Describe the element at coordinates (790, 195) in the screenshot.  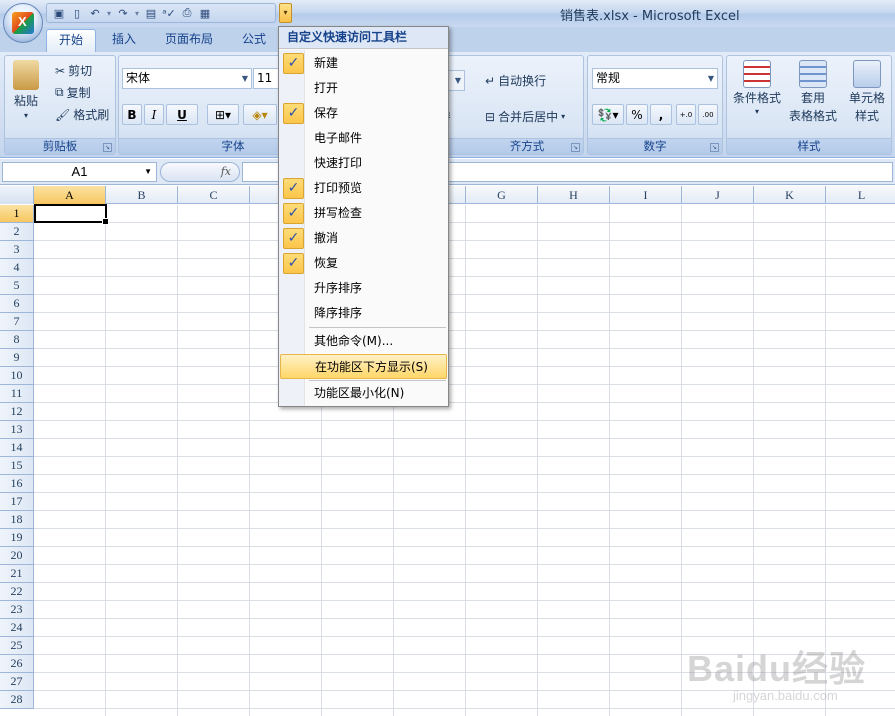
I see `column-header-k: K` at that location.